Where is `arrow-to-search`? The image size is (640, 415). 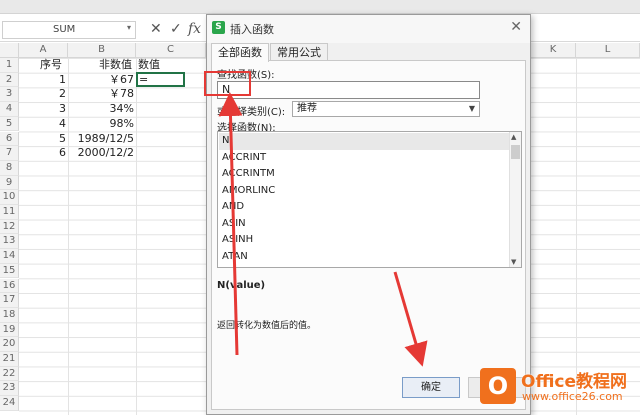 arrow-to-search is located at coordinates (230, 224).